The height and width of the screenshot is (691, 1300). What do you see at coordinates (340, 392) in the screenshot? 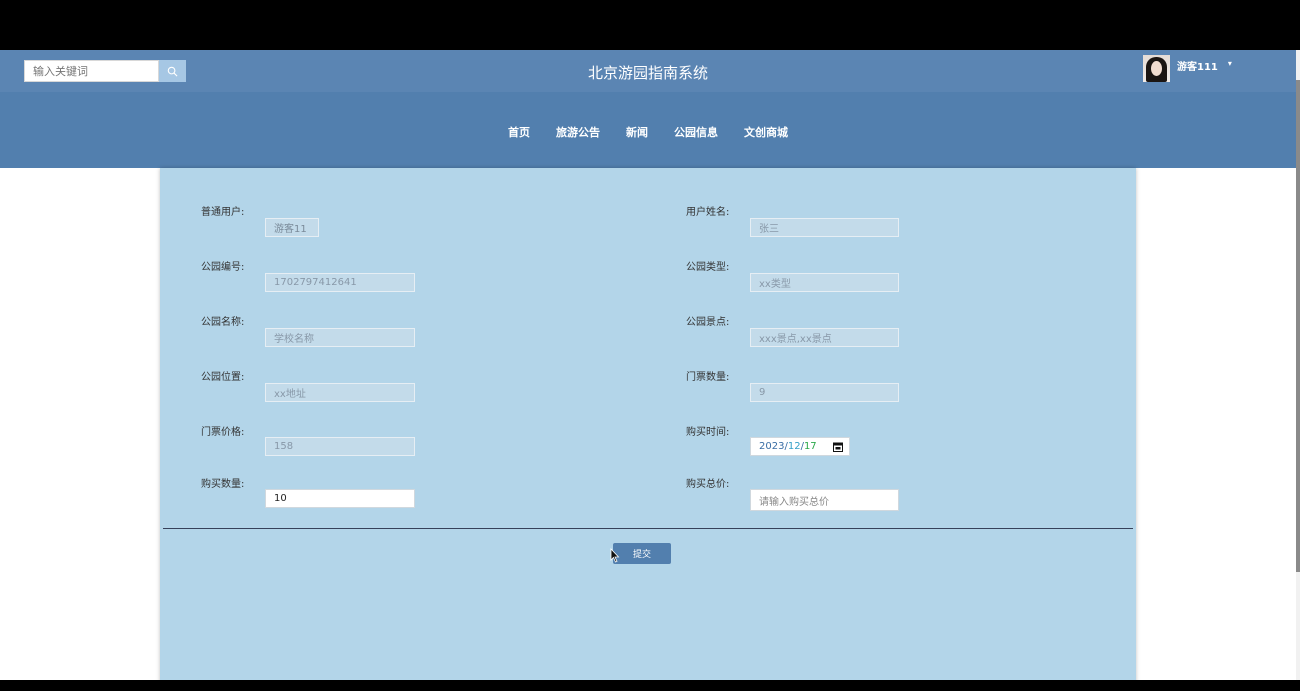
I see `park-location-field: xx地址` at bounding box center [340, 392].